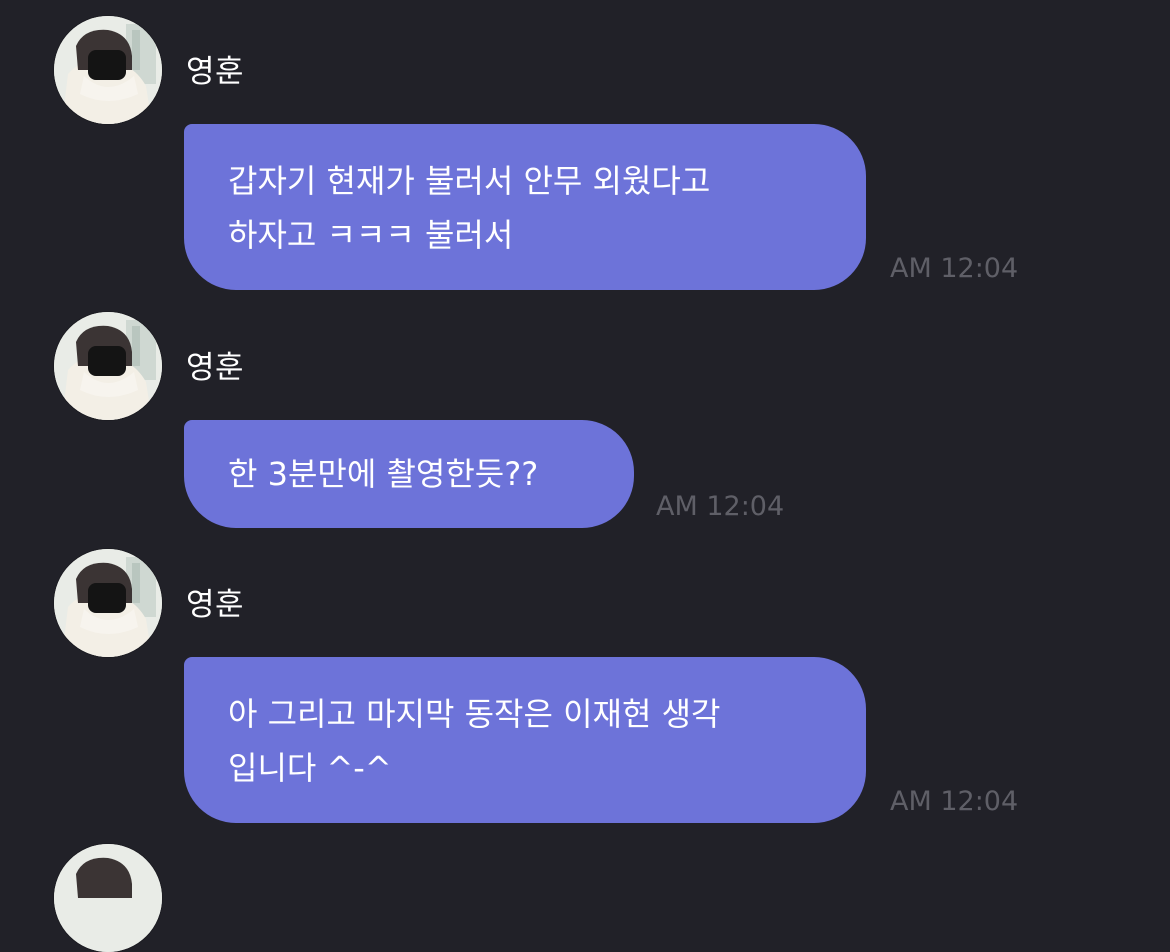  What do you see at coordinates (371, 235) in the screenshot?
I see `message-line: 하자고 ㅋㅋㅋ 불러서` at bounding box center [371, 235].